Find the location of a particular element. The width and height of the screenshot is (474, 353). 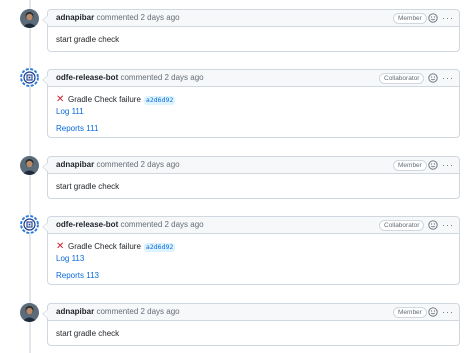

timeline-line is located at coordinates (30, 176).